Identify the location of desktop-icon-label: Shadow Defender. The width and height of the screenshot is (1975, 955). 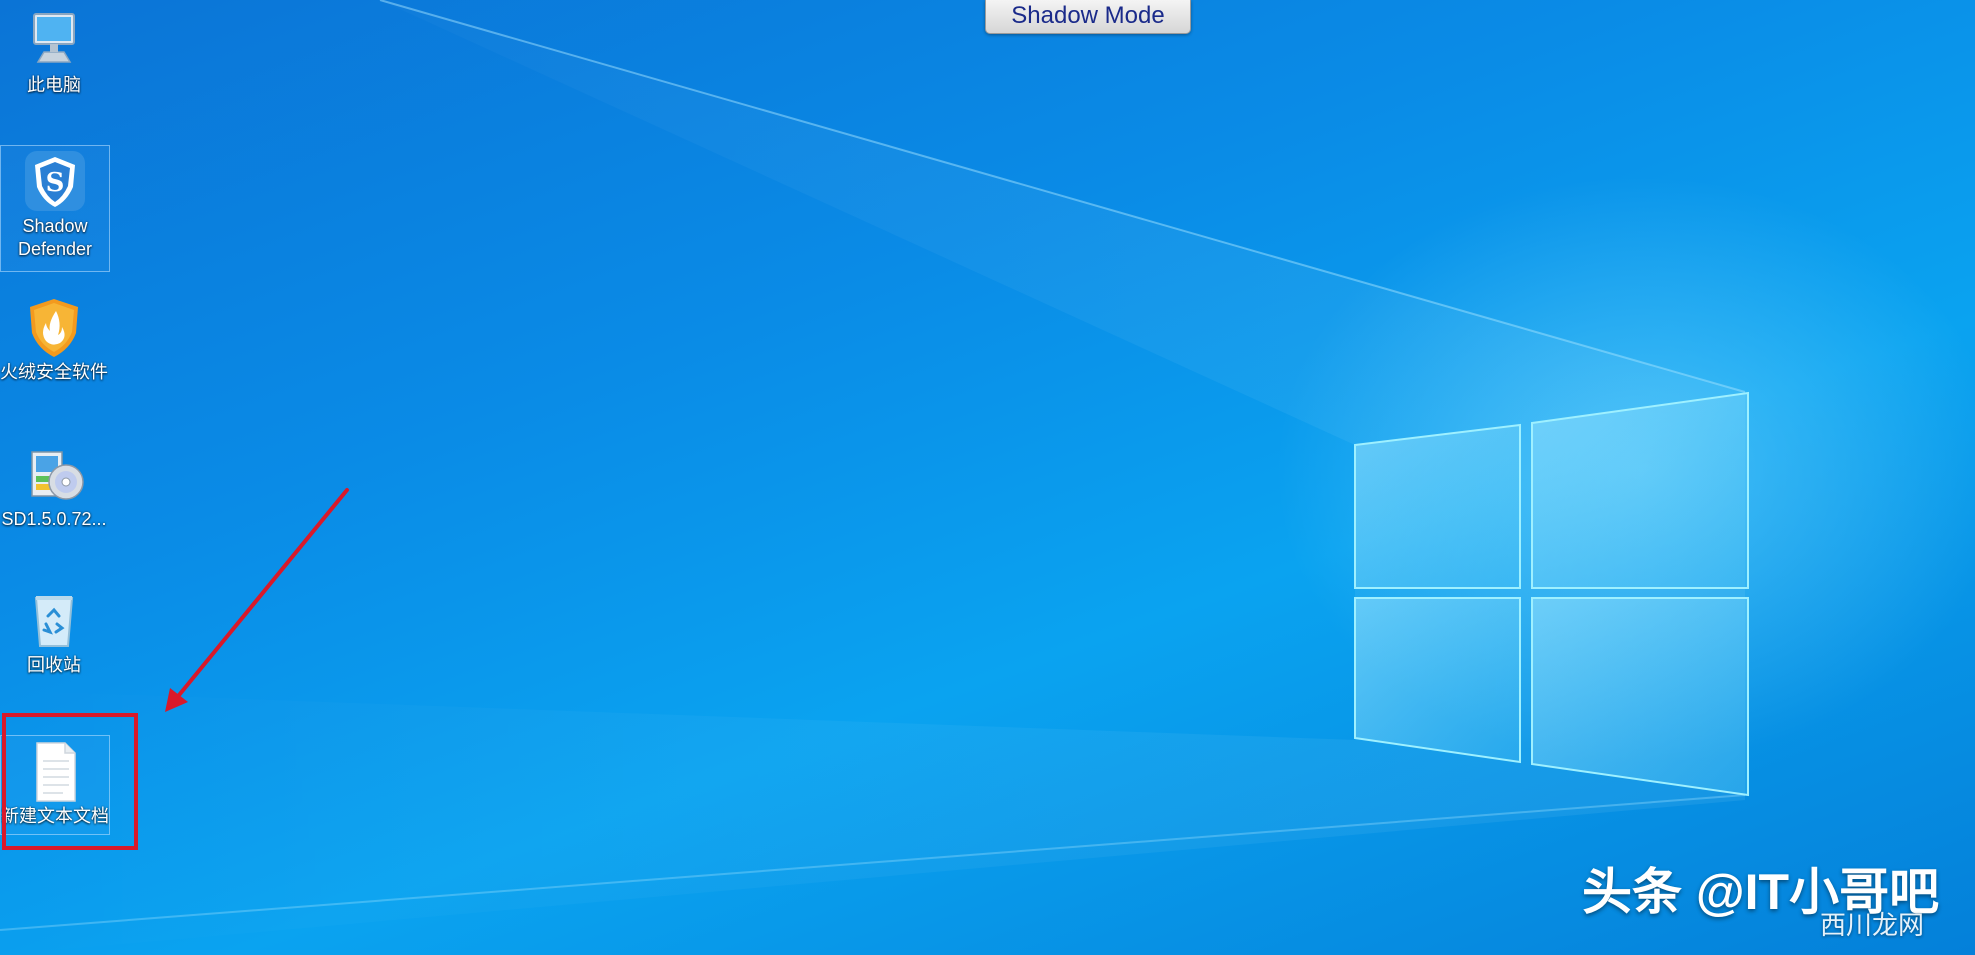
(55, 237).